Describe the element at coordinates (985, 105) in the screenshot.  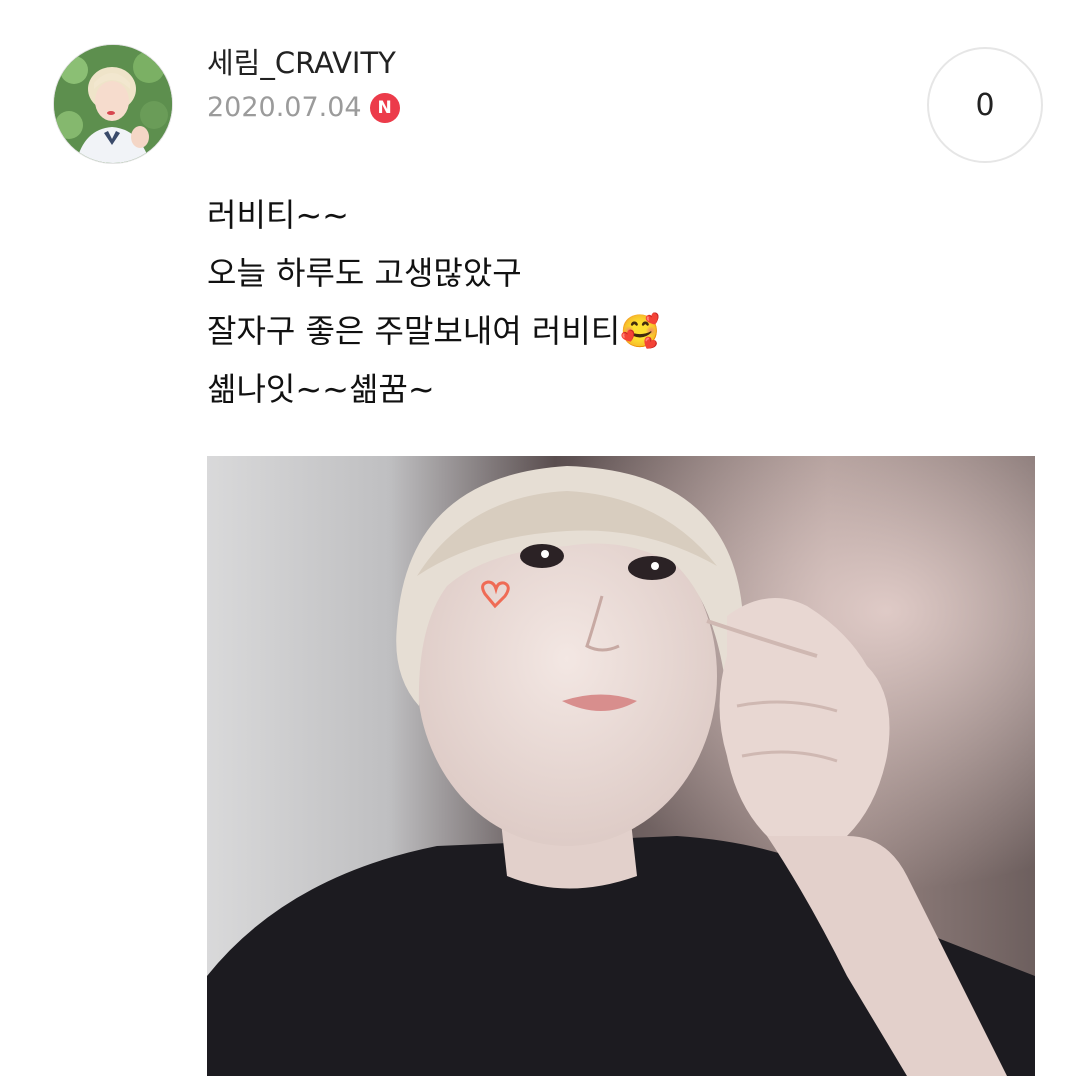
I see `comment-count-button: 0` at that location.